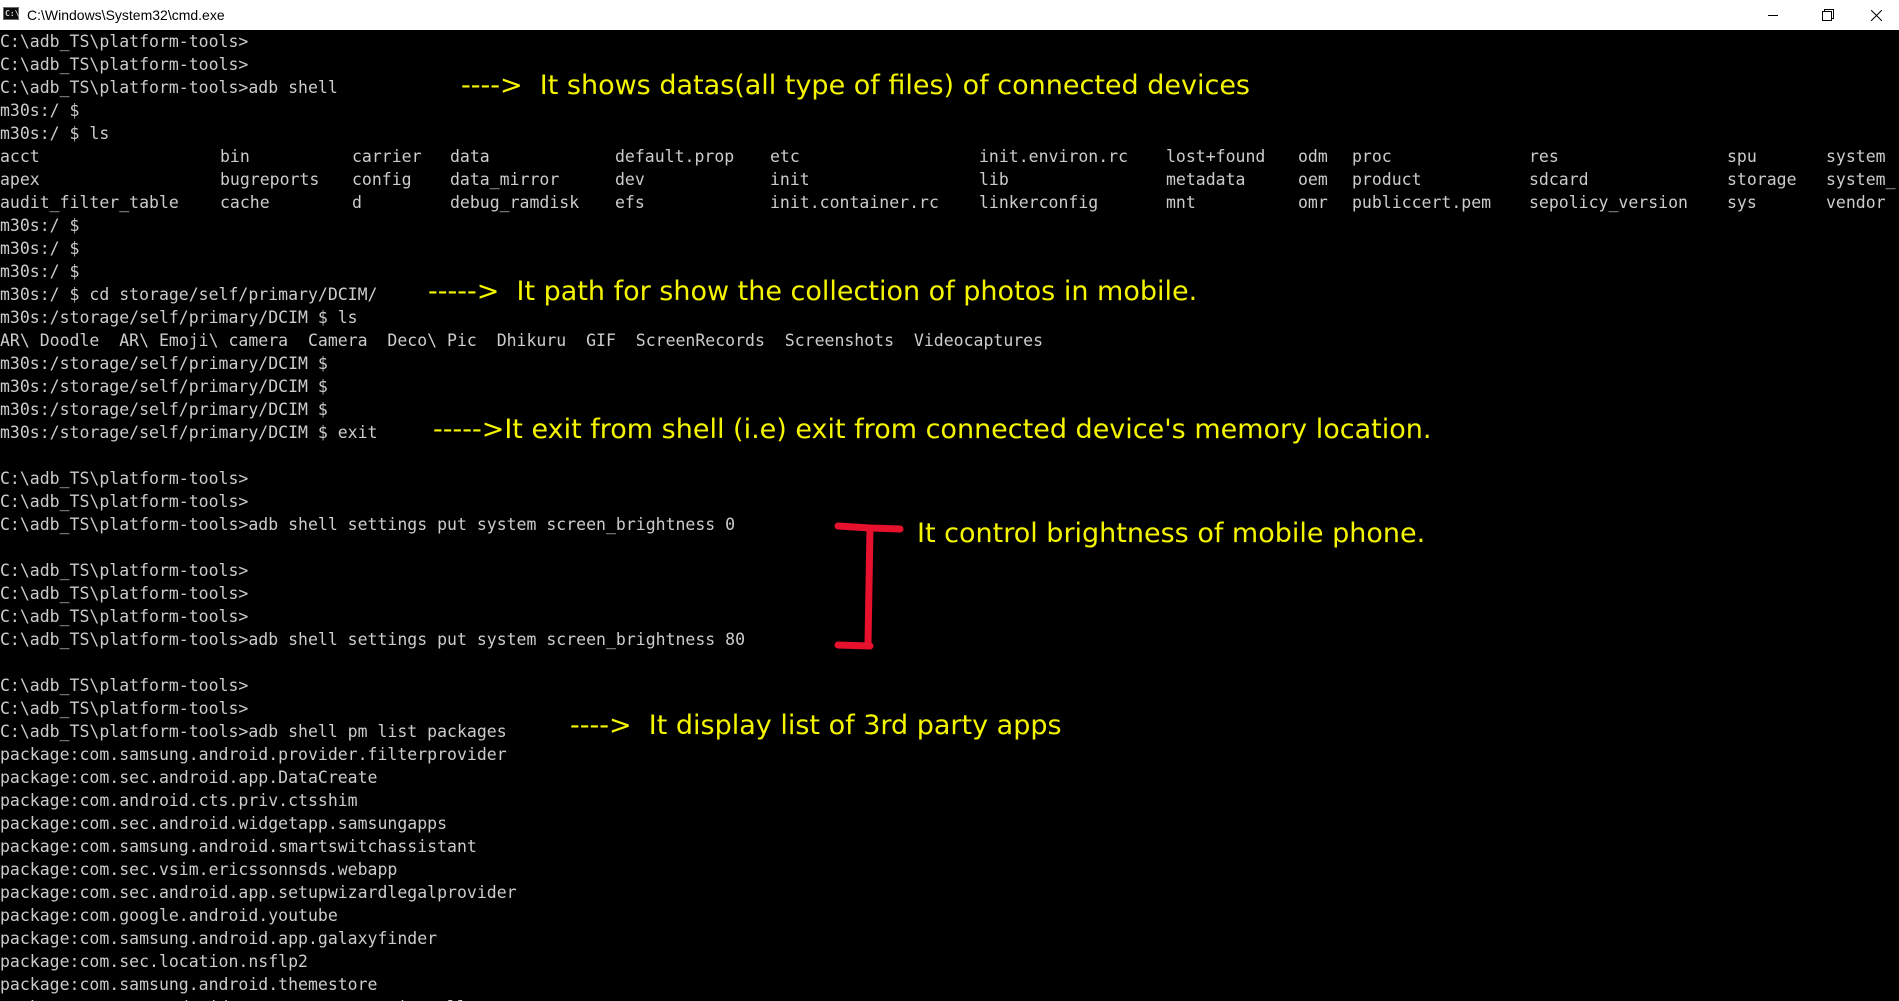 This screenshot has width=1899, height=1001. Describe the element at coordinates (1372, 156) in the screenshot. I see `ls-entry: proc` at that location.